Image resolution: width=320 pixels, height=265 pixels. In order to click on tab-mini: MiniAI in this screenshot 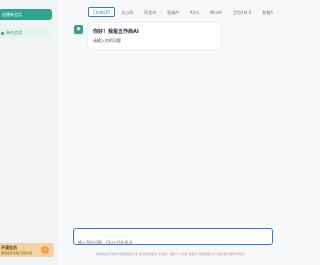, I will do `click(216, 12)`.